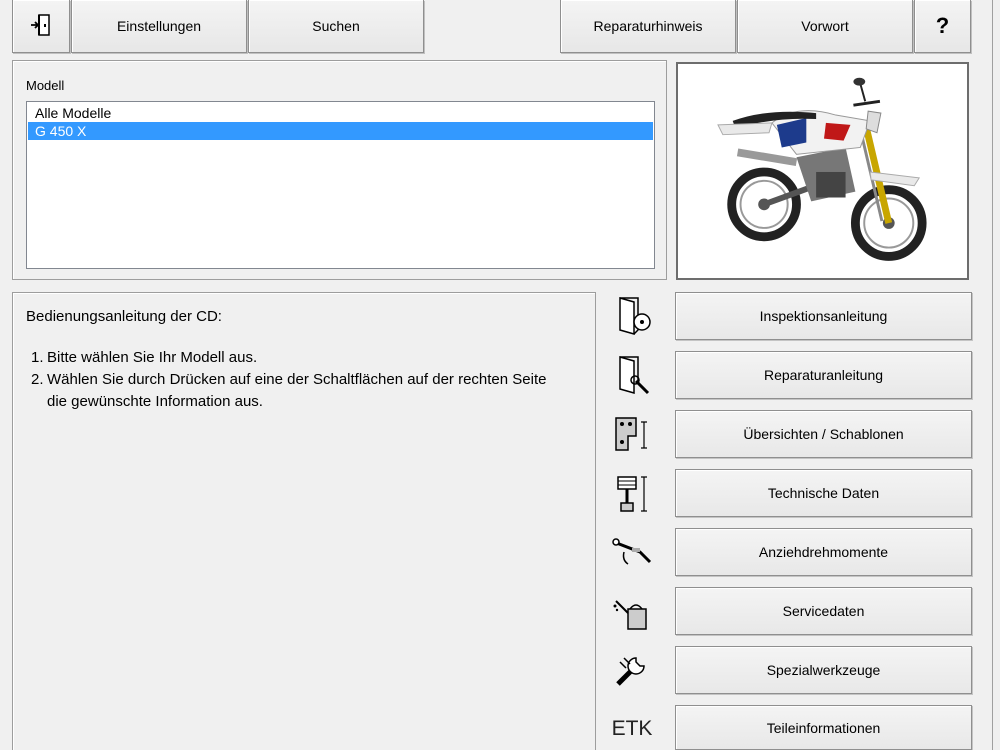 The image size is (1000, 750). What do you see at coordinates (822, 171) in the screenshot?
I see `motorcycle-image` at bounding box center [822, 171].